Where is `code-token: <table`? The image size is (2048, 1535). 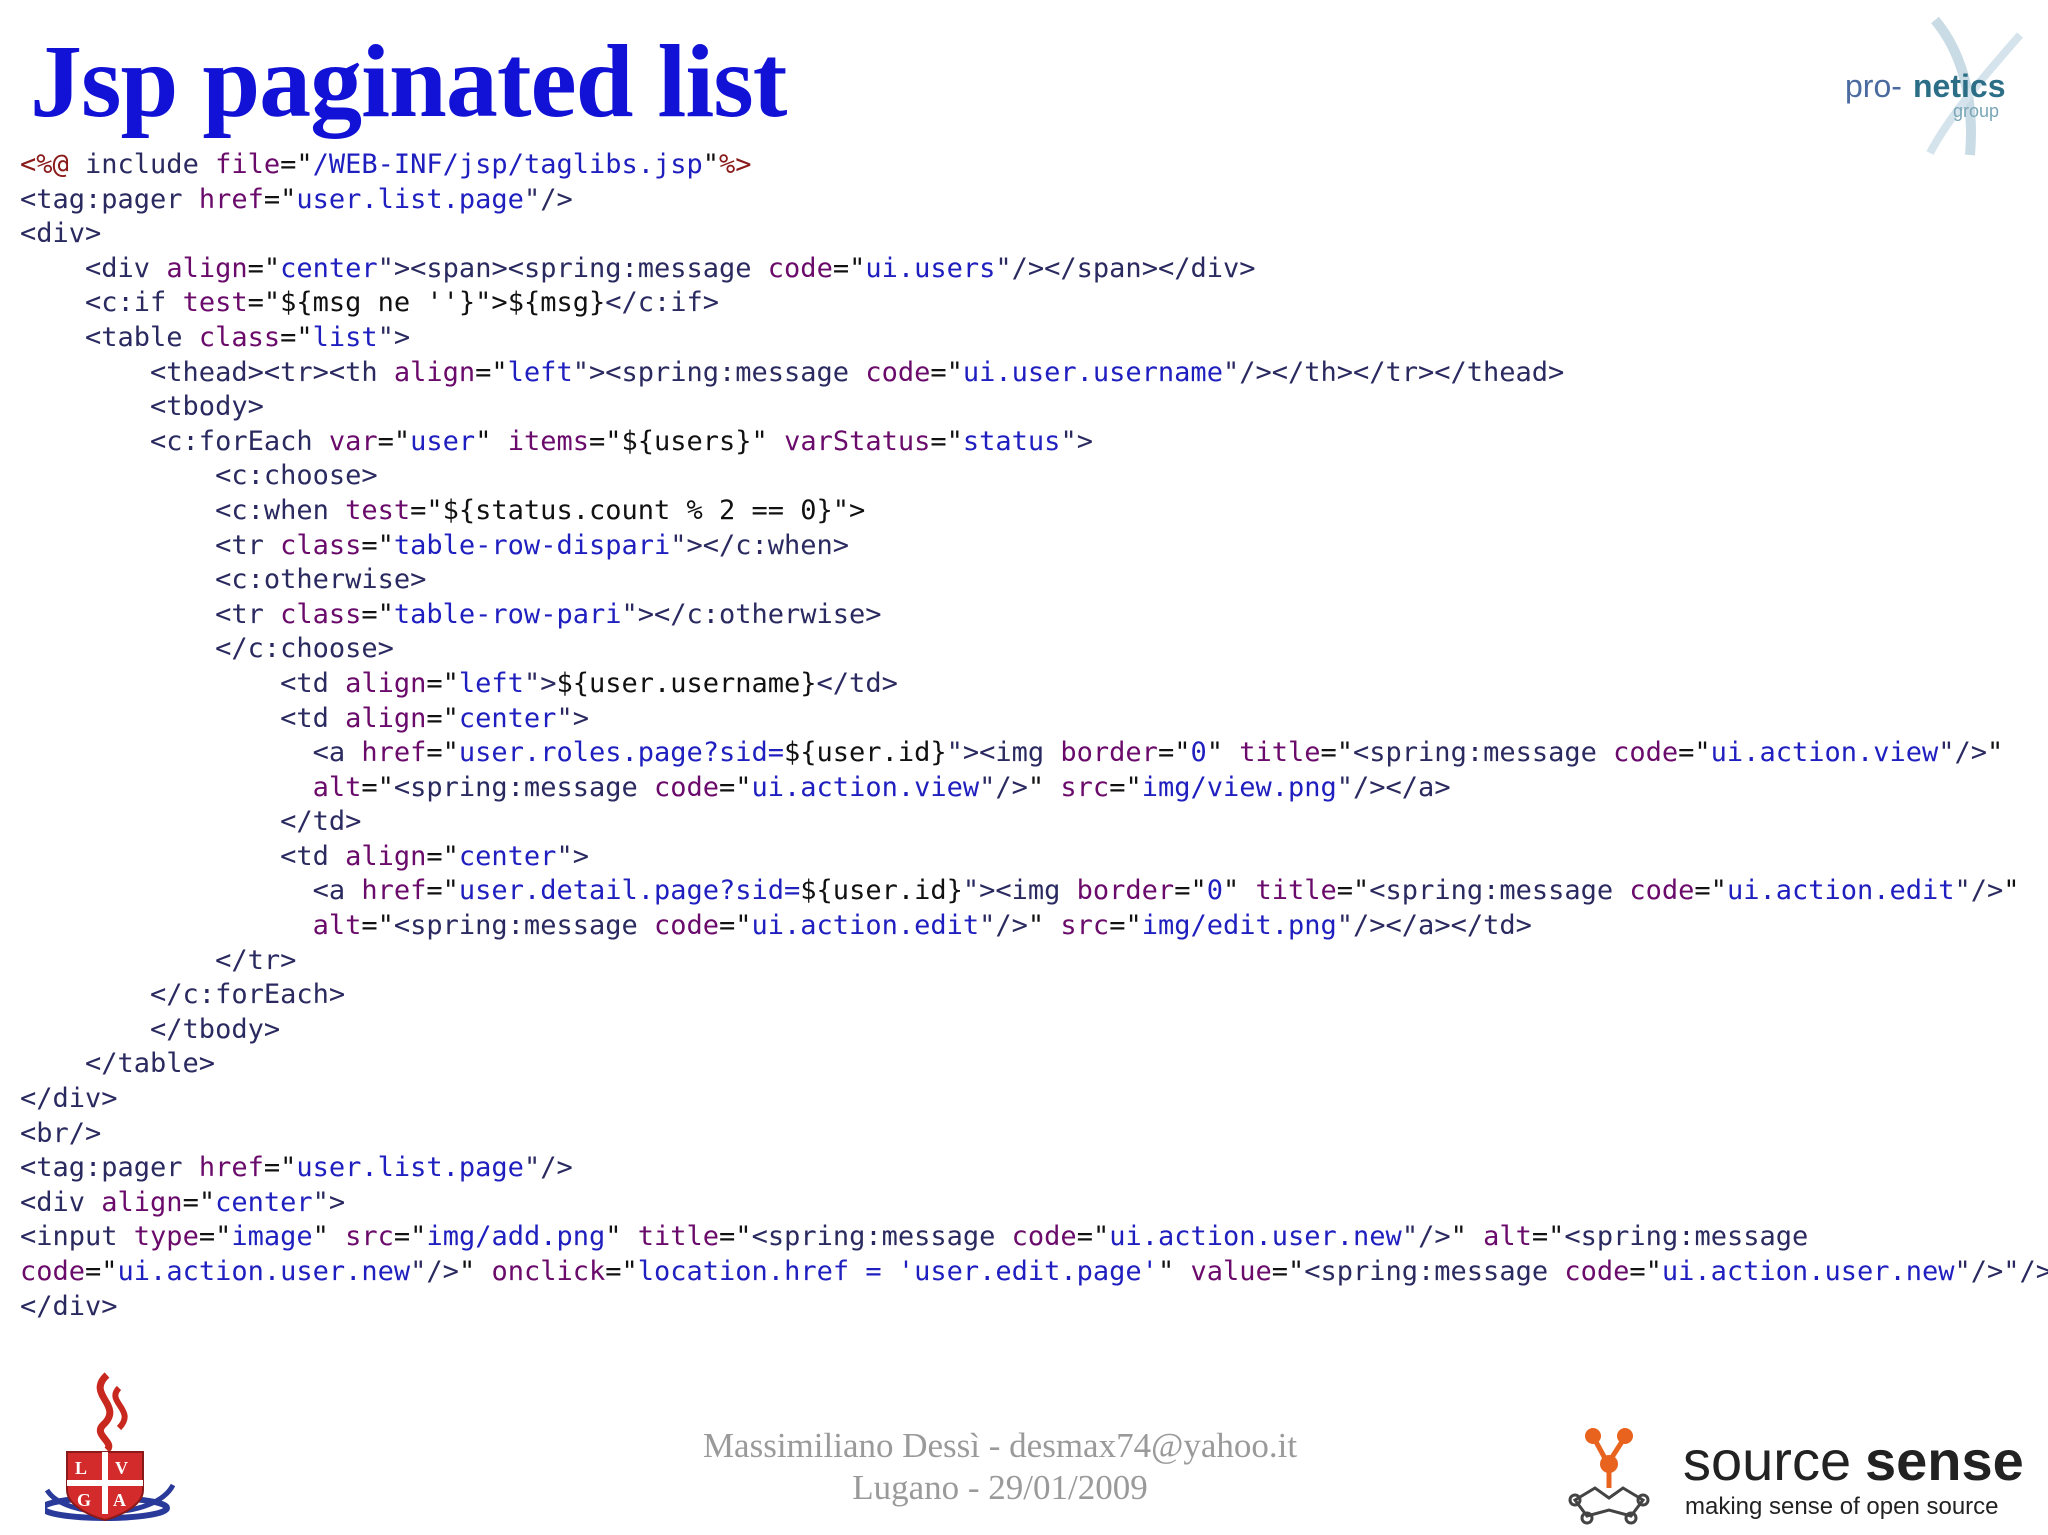
code-token: <table is located at coordinates (109, 337).